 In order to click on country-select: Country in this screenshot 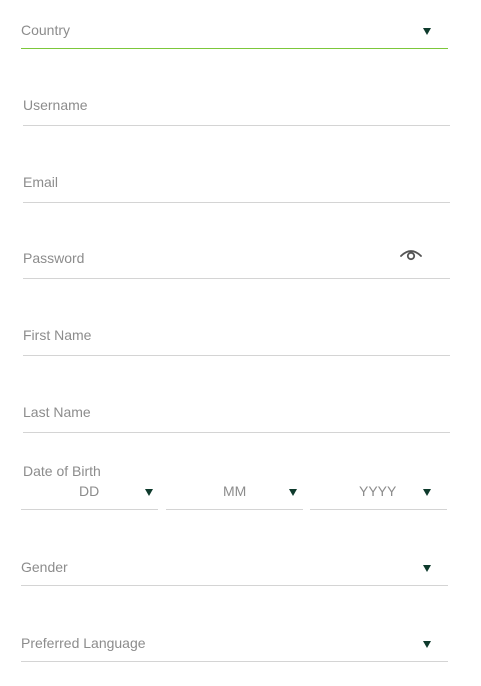, I will do `click(234, 29)`.